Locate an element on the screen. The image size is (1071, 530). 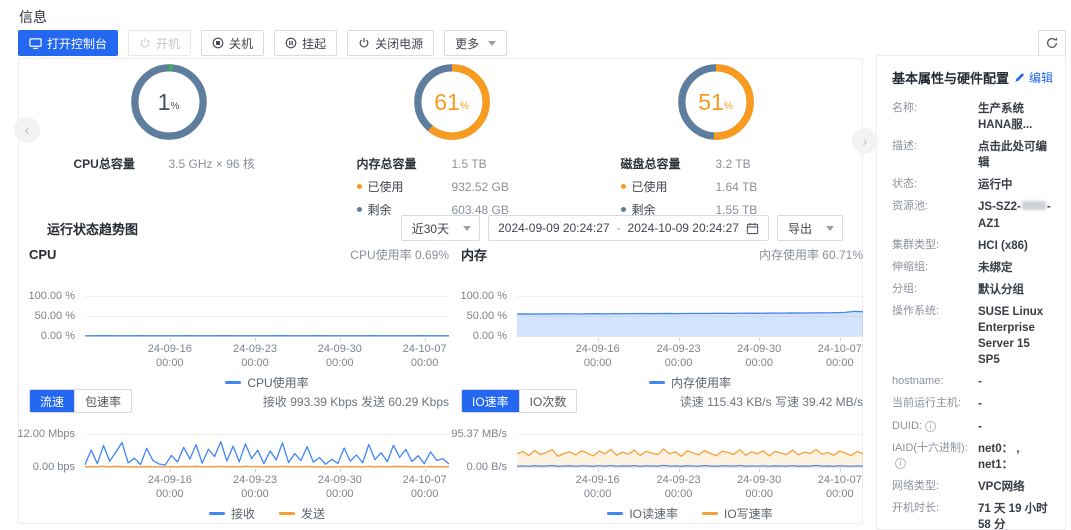
memory-gauge-title: 内存总容量 is located at coordinates (386, 164).